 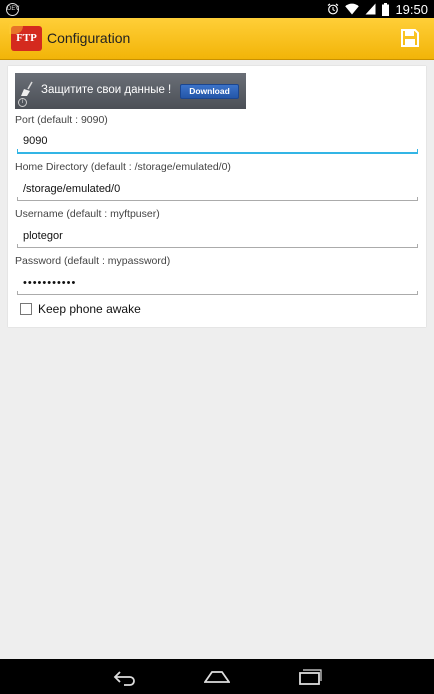 I want to click on recents-icon, so click(x=310, y=677).